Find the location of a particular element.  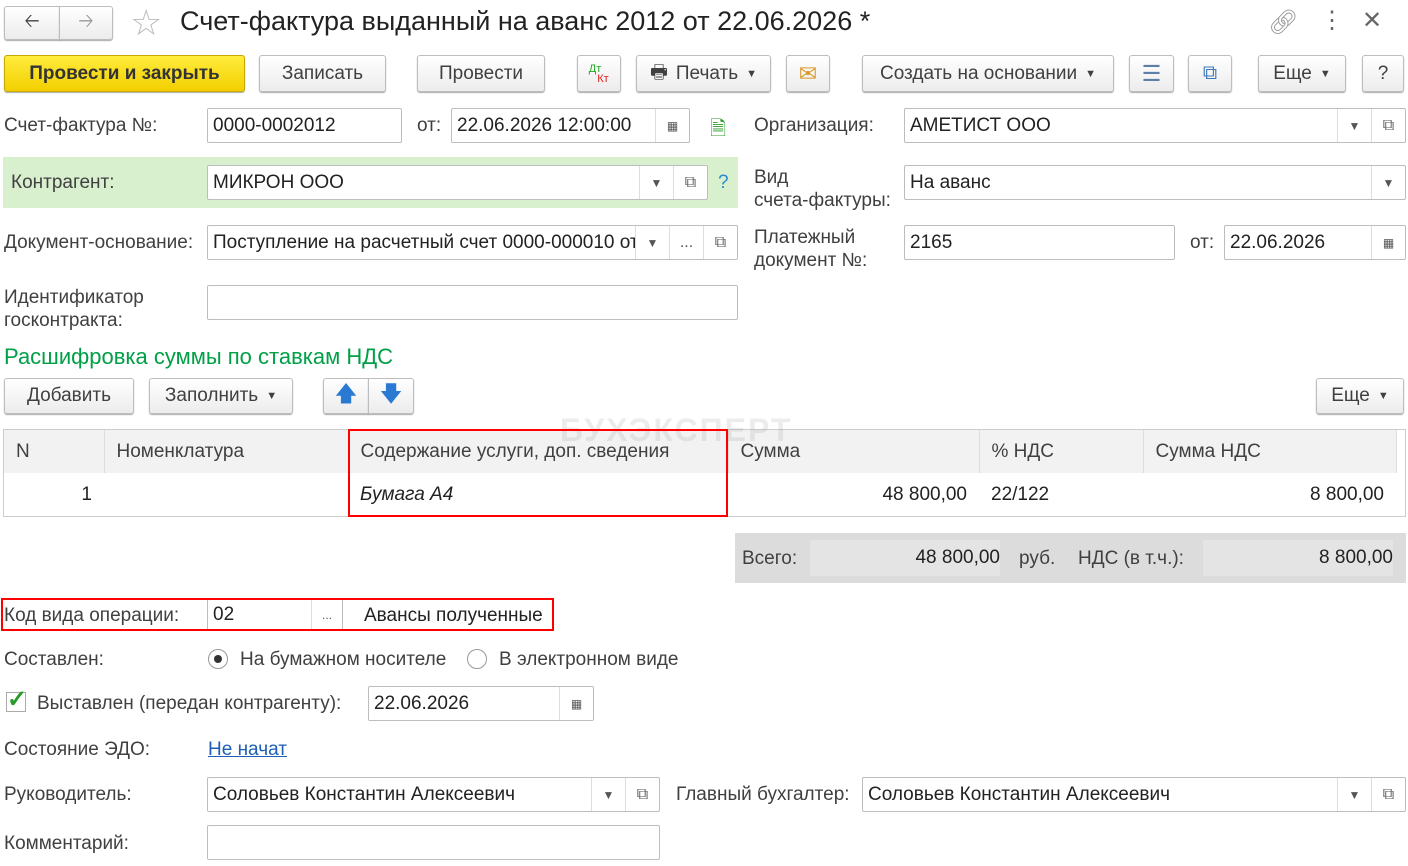

payment-doc-value: 2165 is located at coordinates (931, 242).